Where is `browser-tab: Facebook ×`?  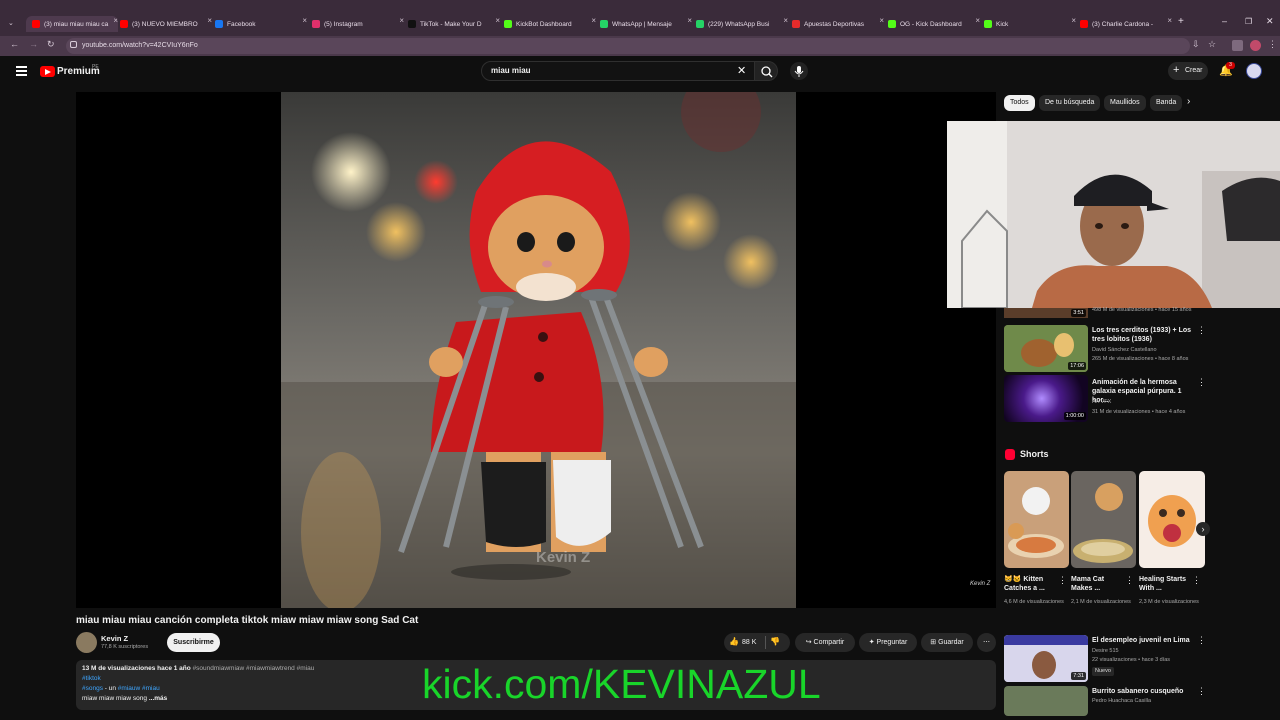 browser-tab: Facebook × is located at coordinates (261, 24).